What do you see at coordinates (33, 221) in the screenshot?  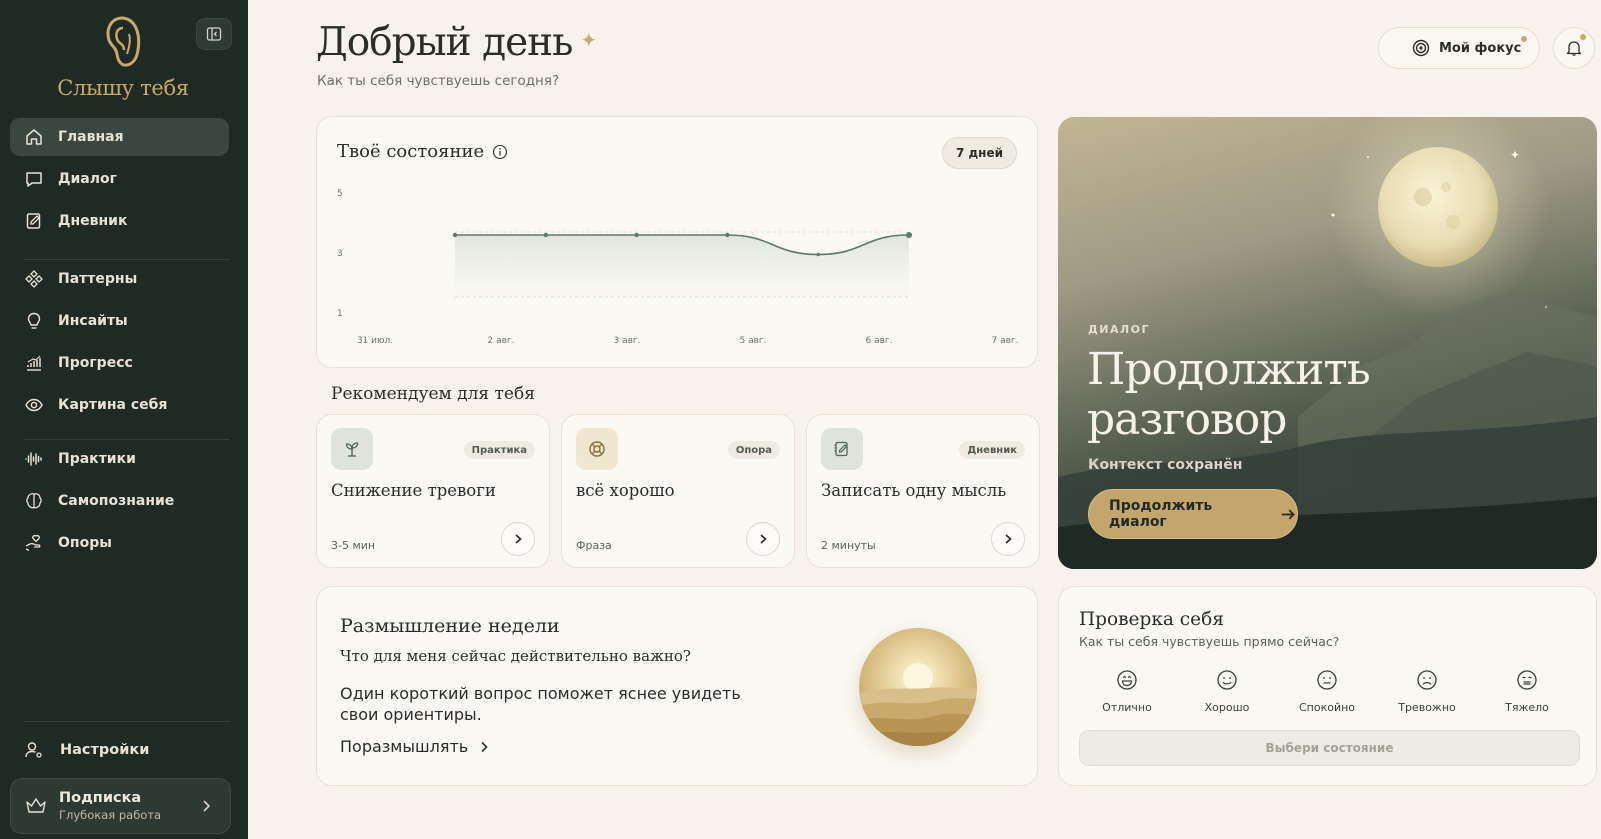 I see `journal-icon` at bounding box center [33, 221].